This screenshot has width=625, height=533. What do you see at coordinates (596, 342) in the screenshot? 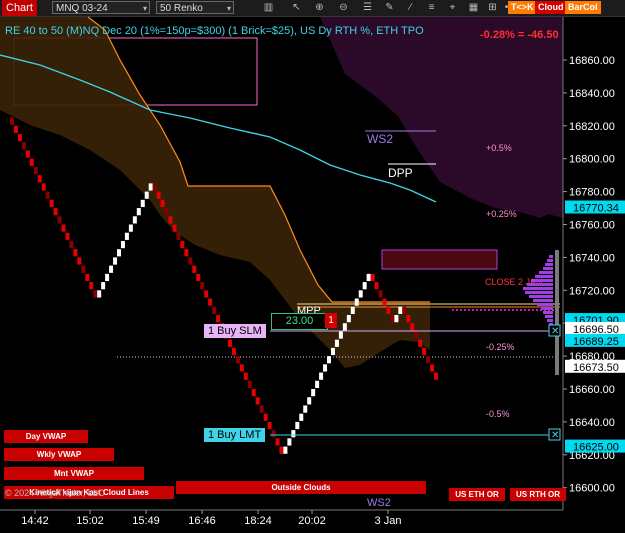
I see `price-marker-label: 16689.25` at bounding box center [596, 342].